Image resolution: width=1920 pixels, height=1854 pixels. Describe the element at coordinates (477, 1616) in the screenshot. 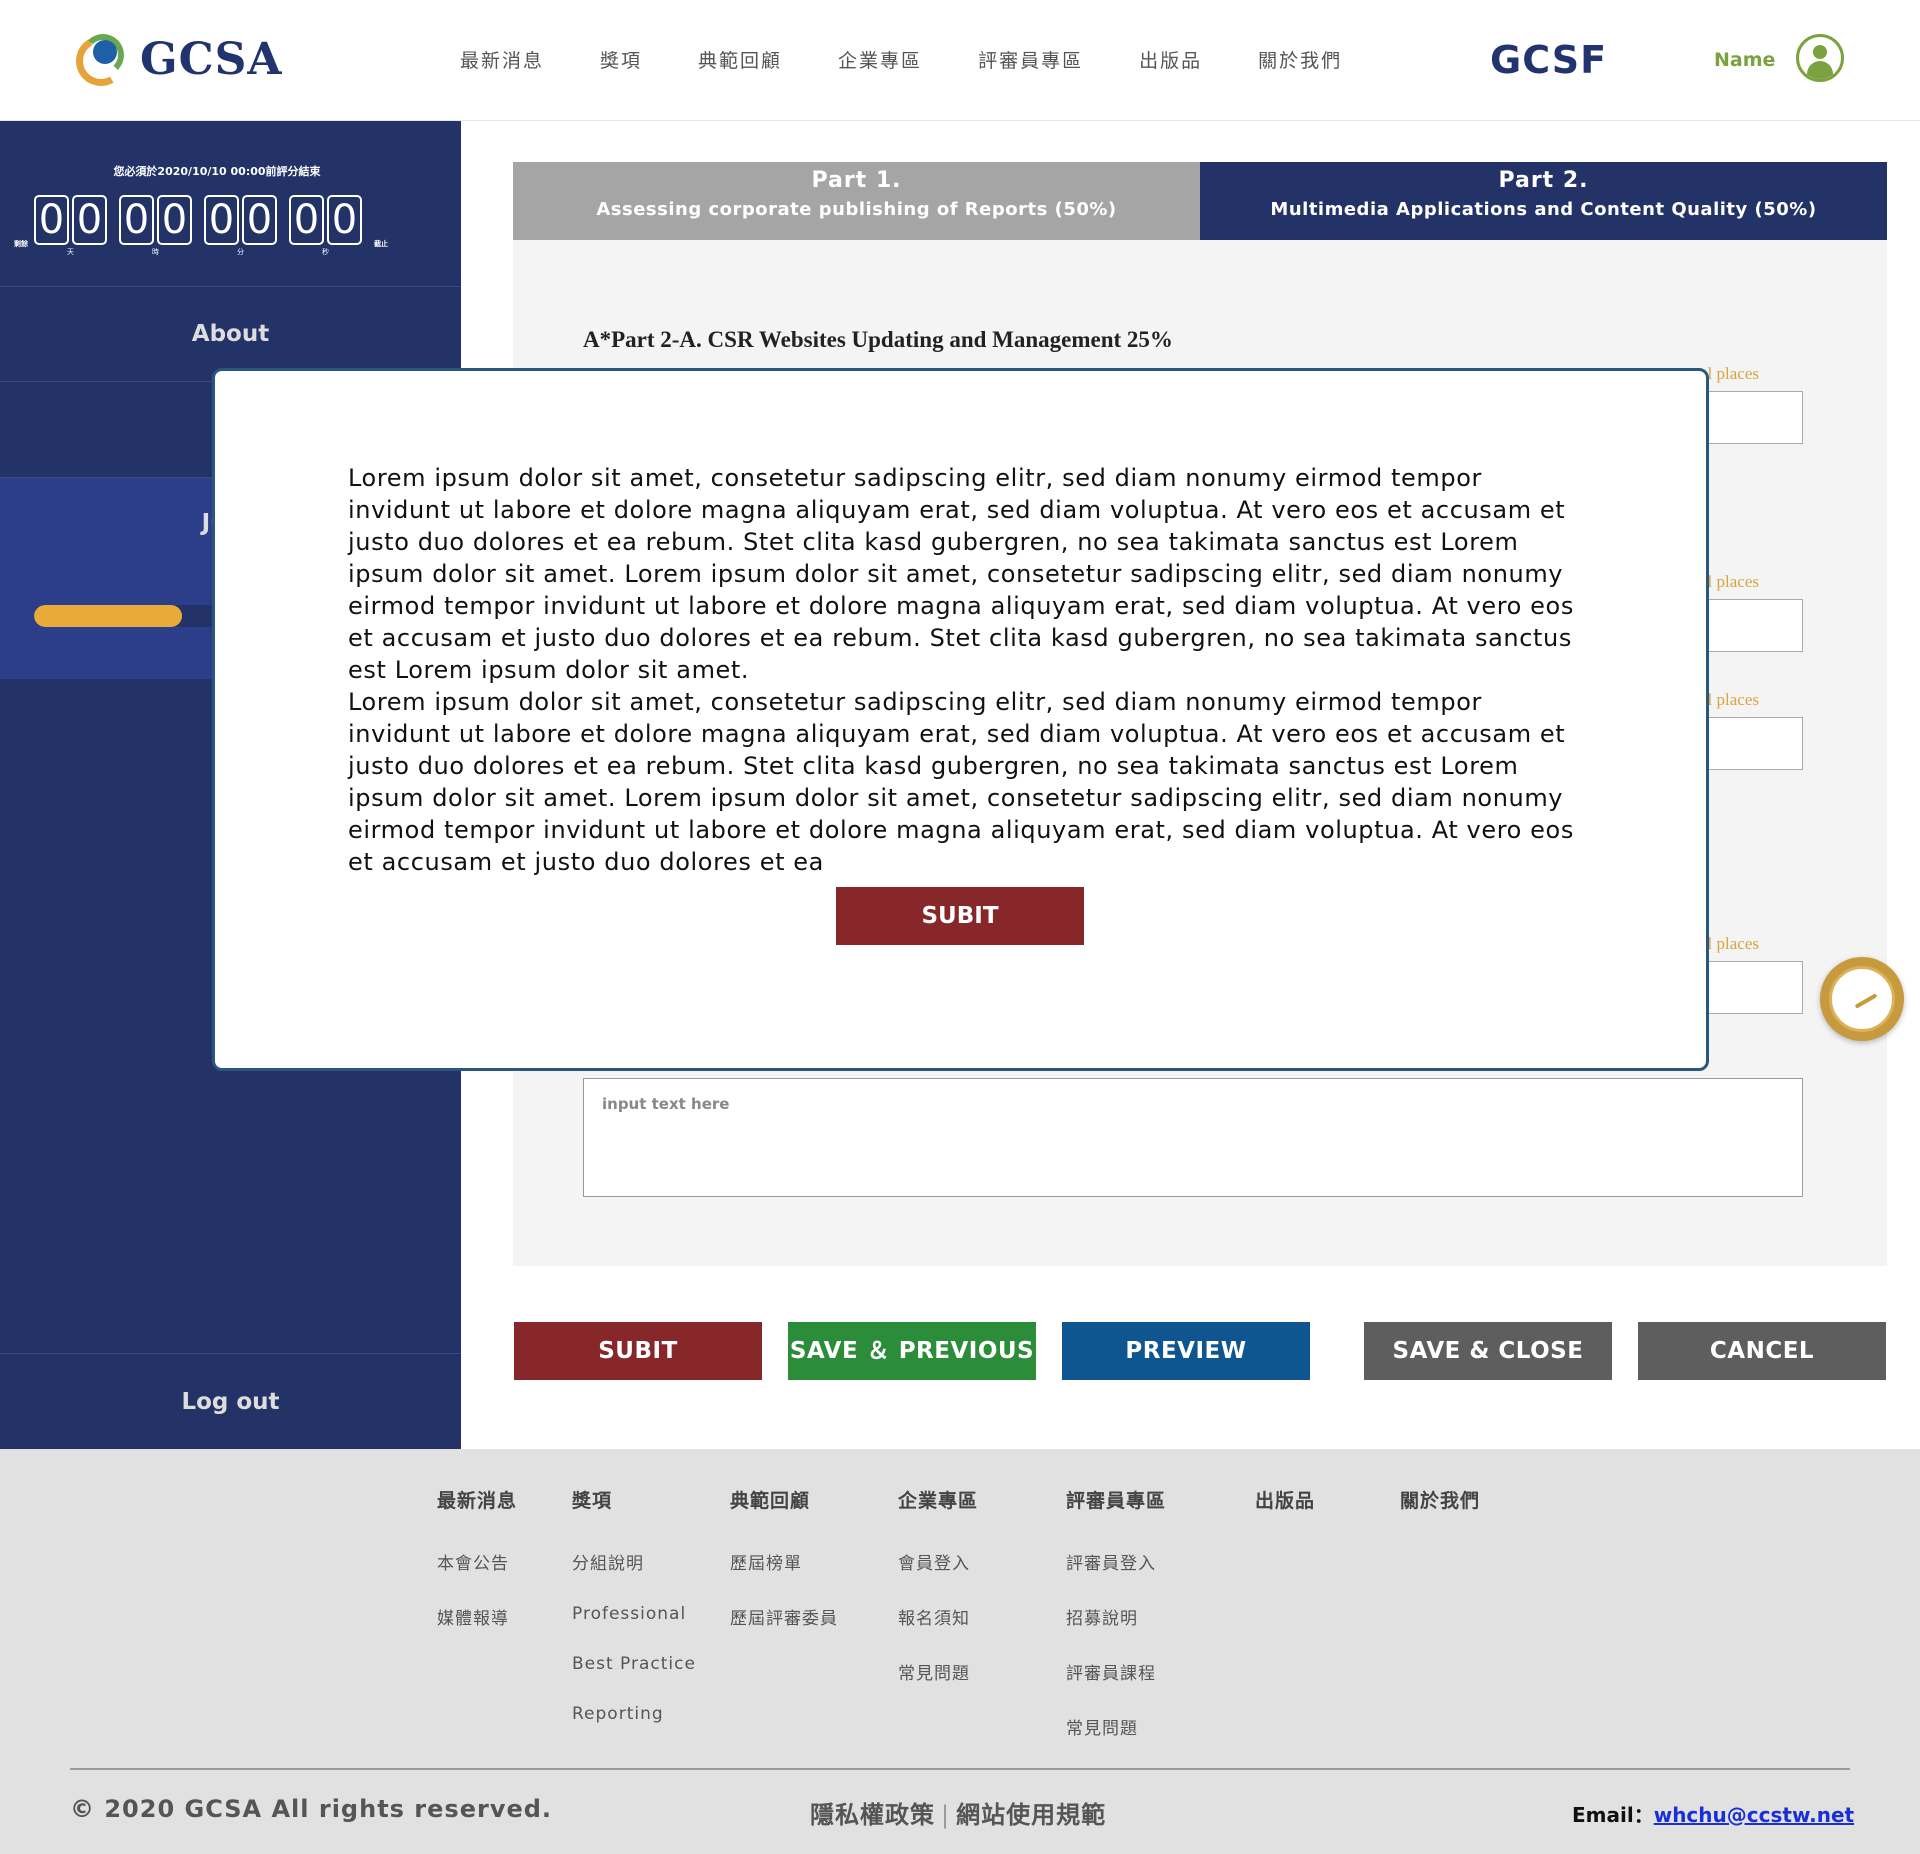

I see `footer-link: 媒體報導` at that location.